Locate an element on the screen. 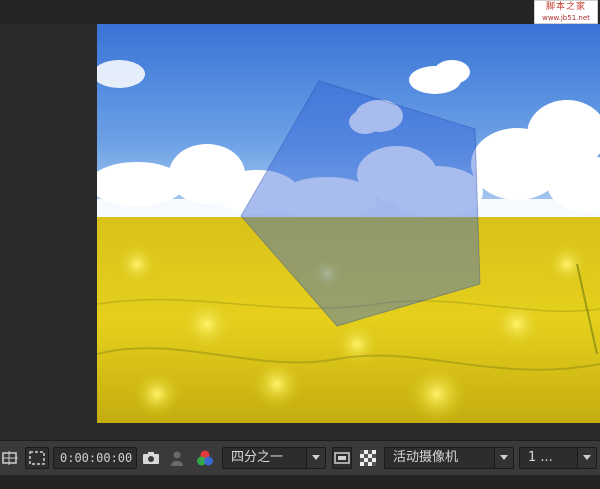 Image resolution: width=600 pixels, height=489 pixels. current-time-display: 0:00:00:00 is located at coordinates (95, 458).